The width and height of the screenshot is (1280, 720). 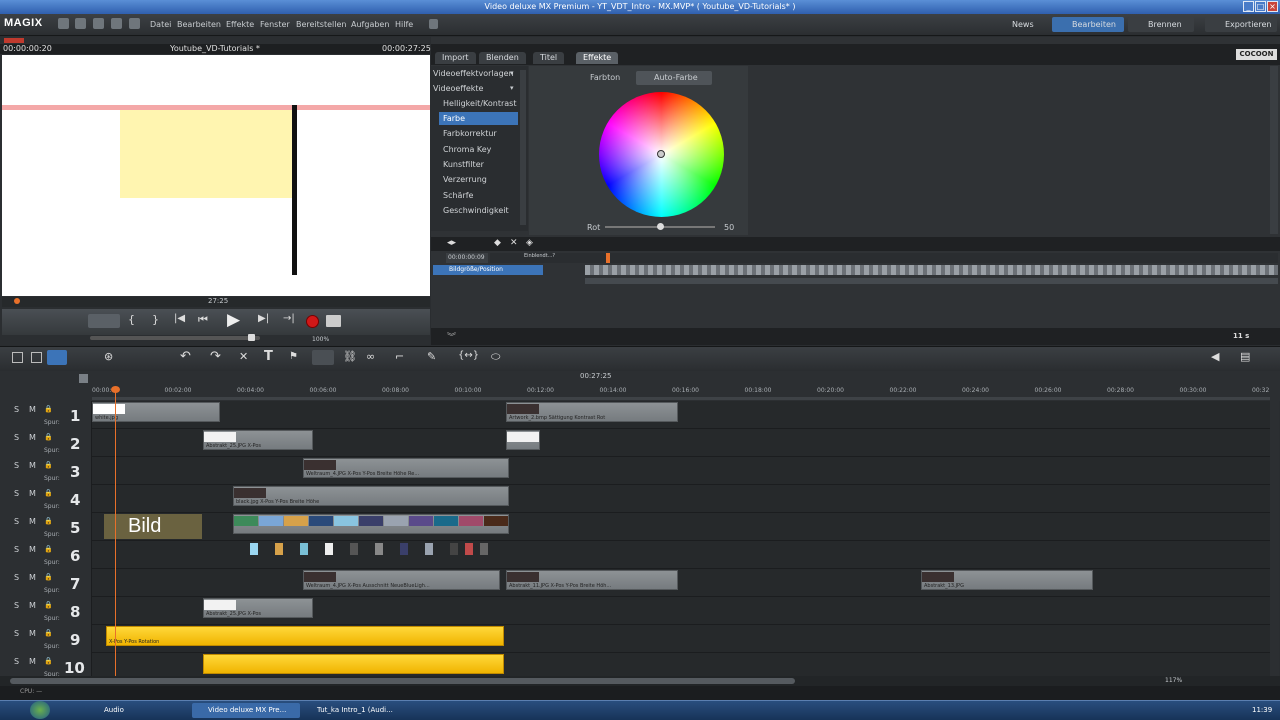 I want to click on skip-forward-icon: ▶|, so click(x=263, y=318).